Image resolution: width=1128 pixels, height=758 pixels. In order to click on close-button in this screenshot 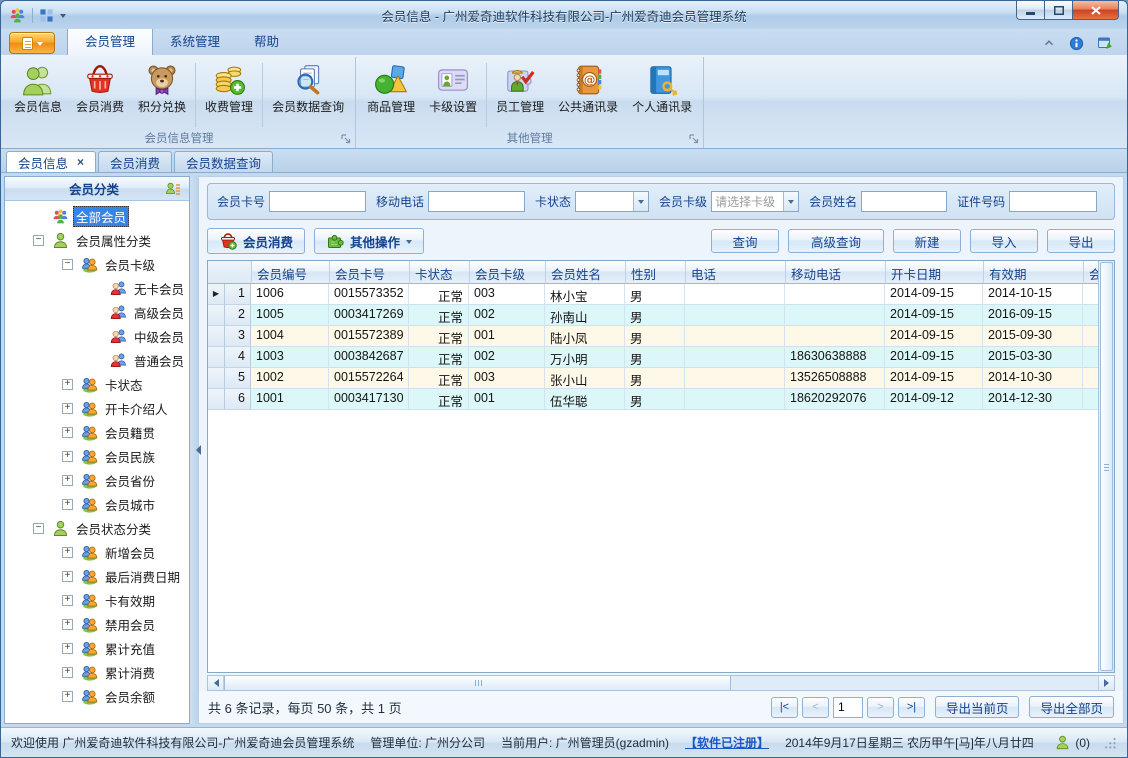, I will do `click(1095, 10)`.